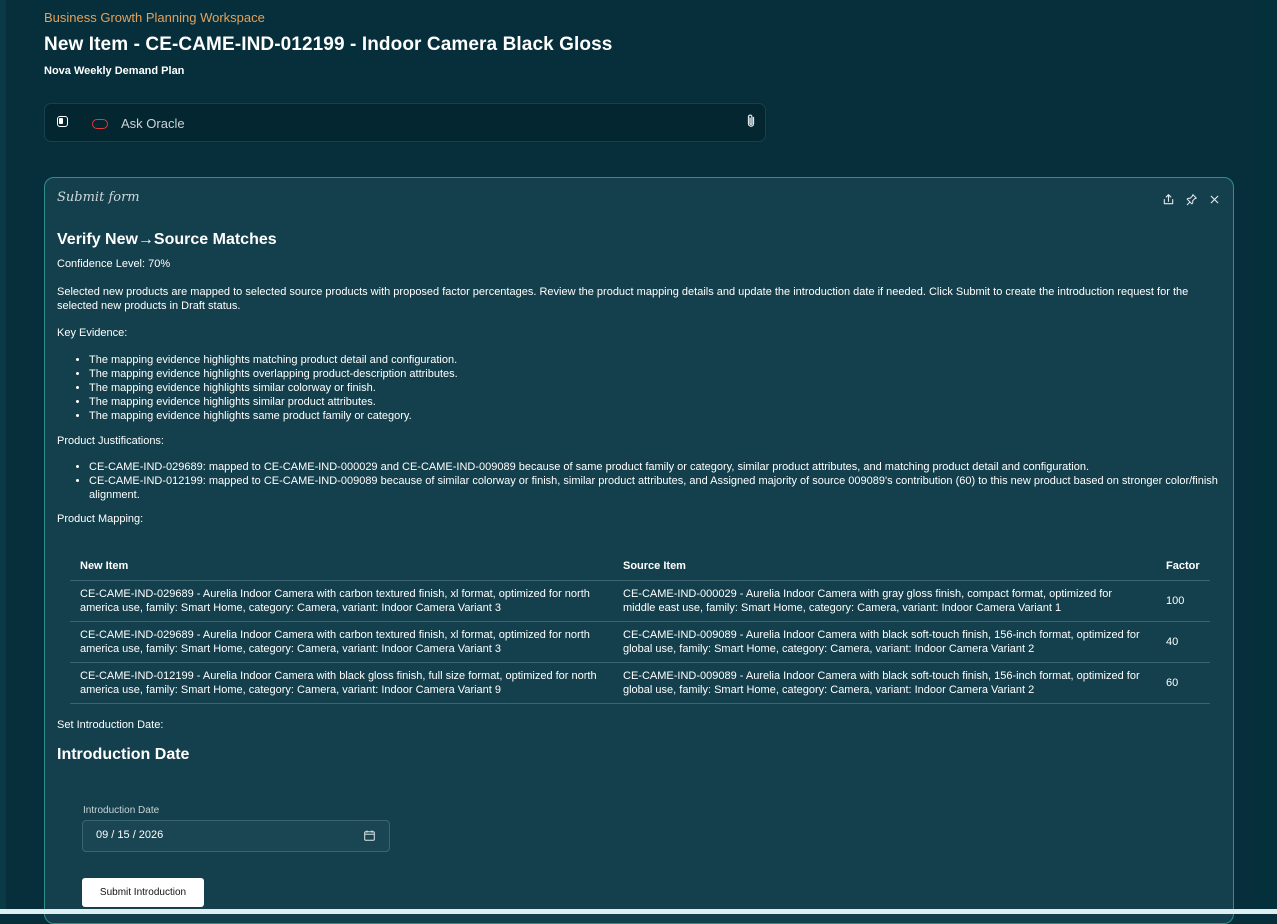 Image resolution: width=1277 pixels, height=924 pixels. What do you see at coordinates (884, 567) in the screenshot?
I see `column-header-source-item: Source Item` at bounding box center [884, 567].